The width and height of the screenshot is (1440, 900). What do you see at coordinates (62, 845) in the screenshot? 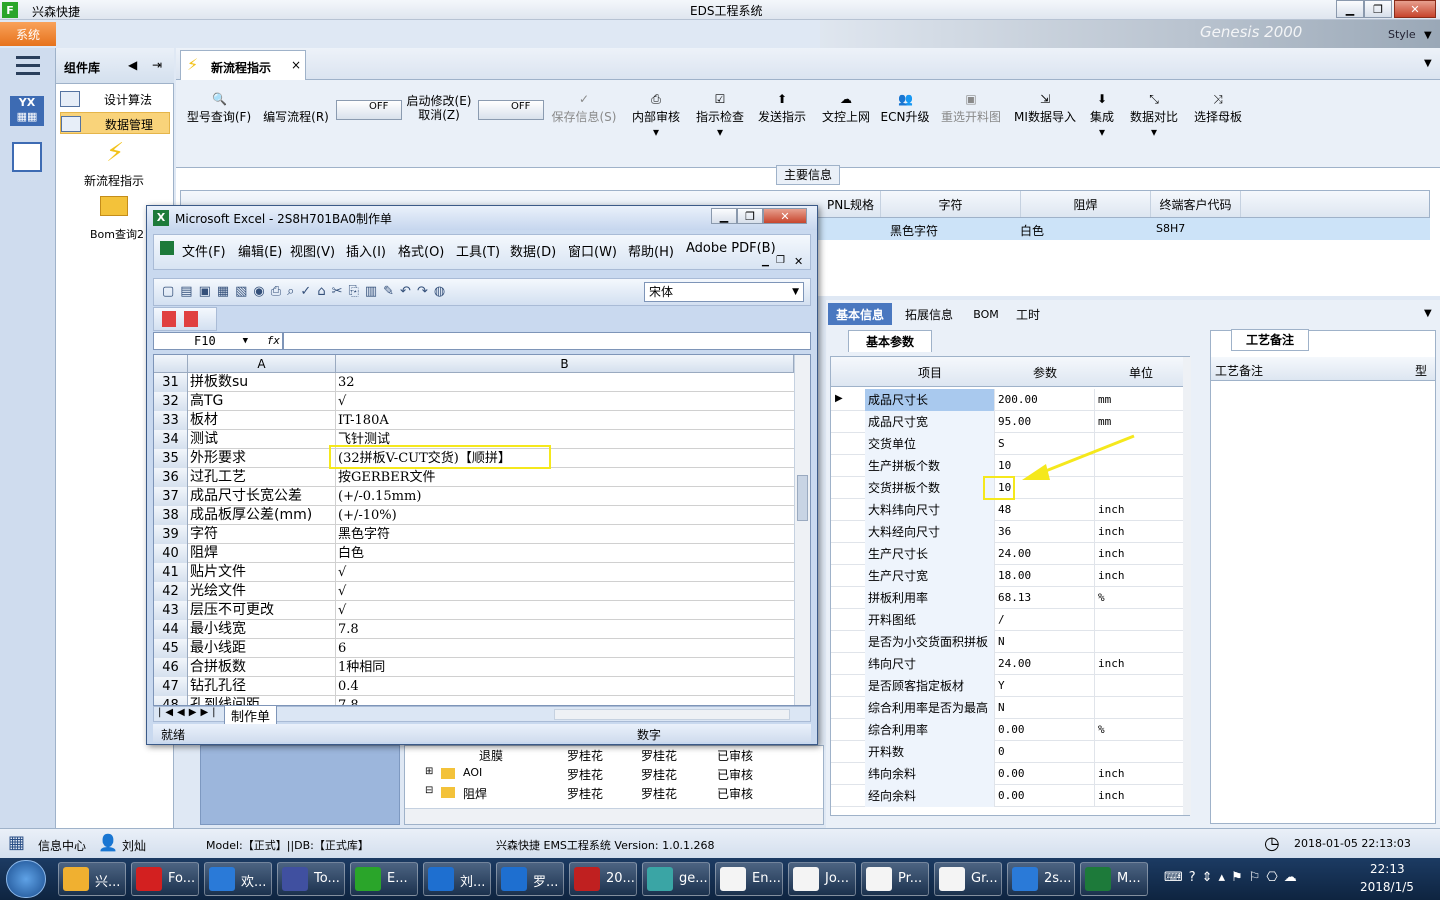
I see `info-center: 信息中心` at bounding box center [62, 845].